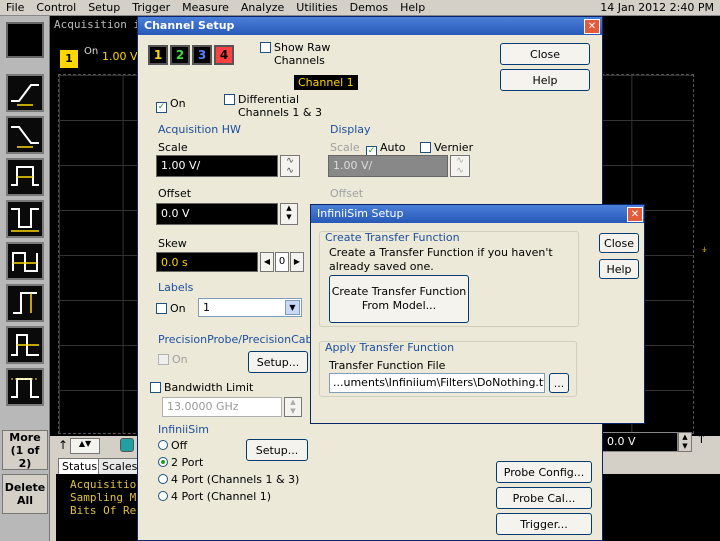  What do you see at coordinates (25, 303) in the screenshot?
I see `amplitude-icon` at bounding box center [25, 303].